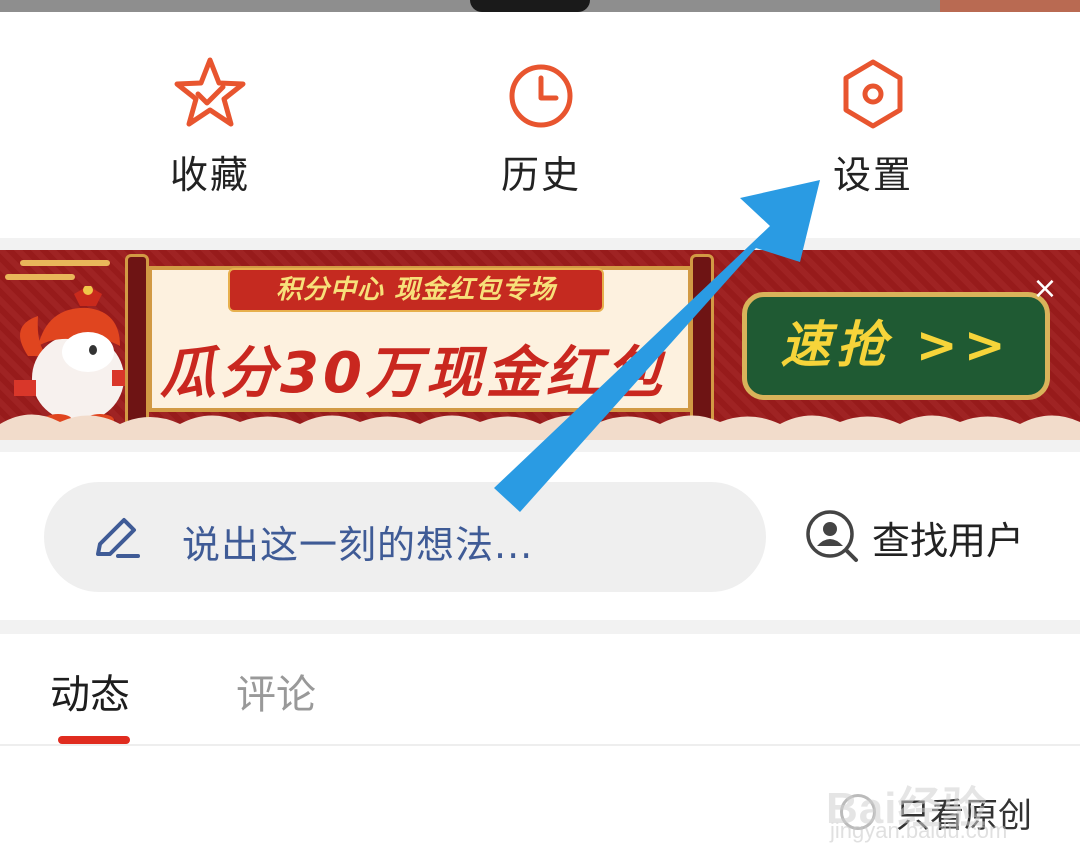  Describe the element at coordinates (540, 690) in the screenshot. I see `feed-tabs: 动态 评论` at that location.